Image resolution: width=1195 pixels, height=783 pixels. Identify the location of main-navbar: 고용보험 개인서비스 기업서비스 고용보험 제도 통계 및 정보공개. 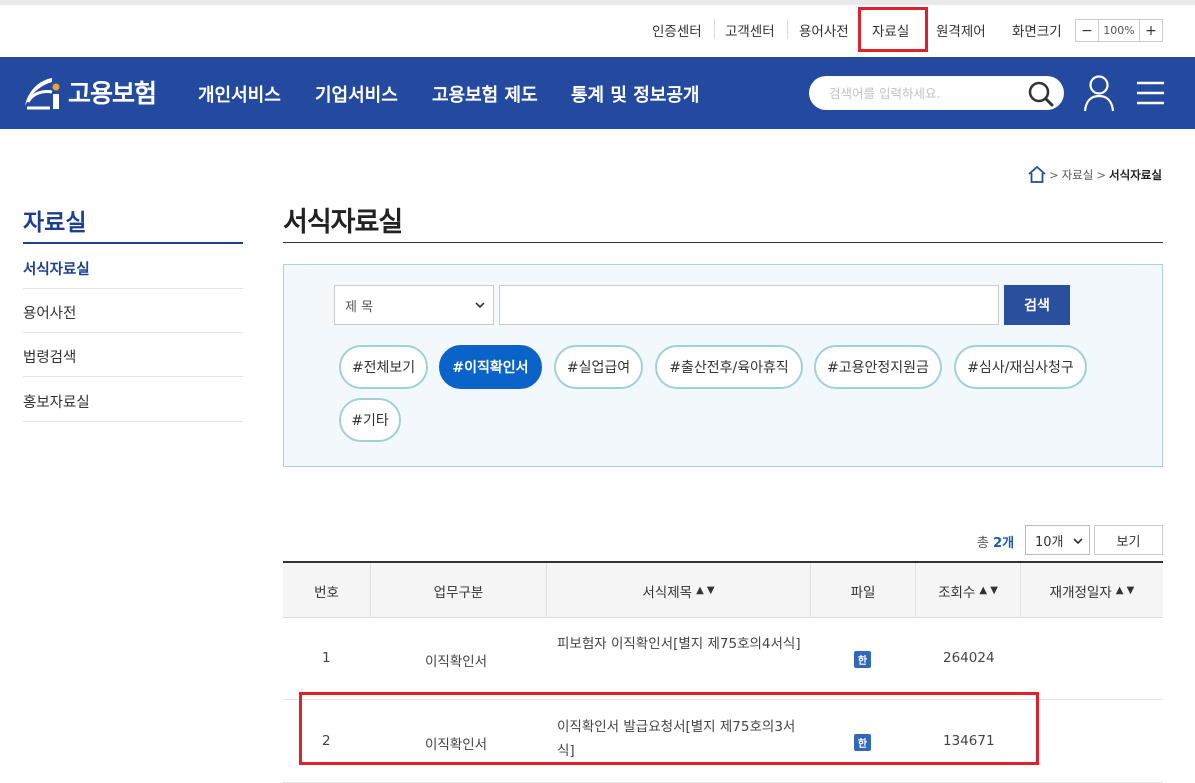
(597, 93).